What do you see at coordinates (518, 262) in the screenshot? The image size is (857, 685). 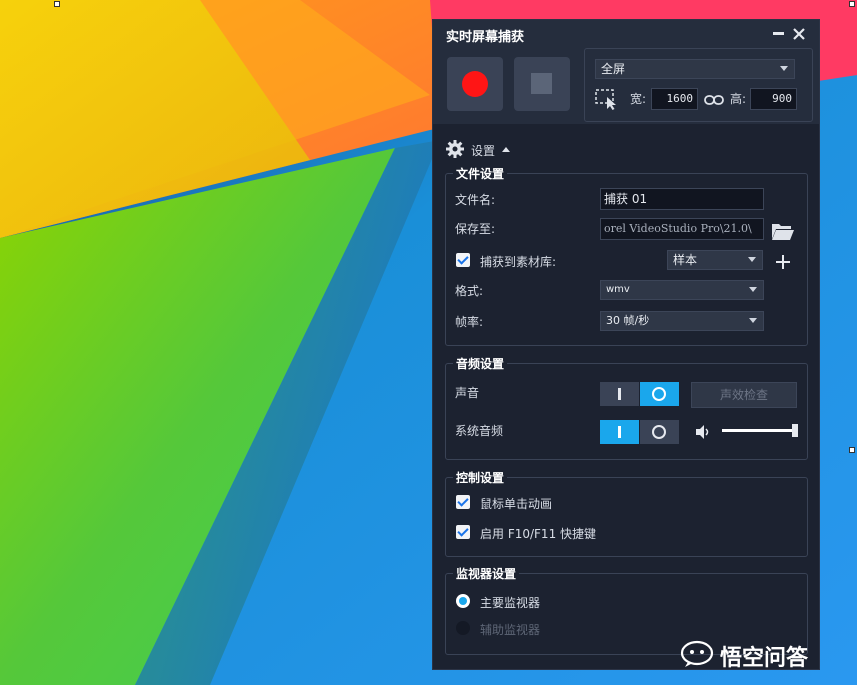 I see `capture-to-library-label: 捕获到素材库:` at bounding box center [518, 262].